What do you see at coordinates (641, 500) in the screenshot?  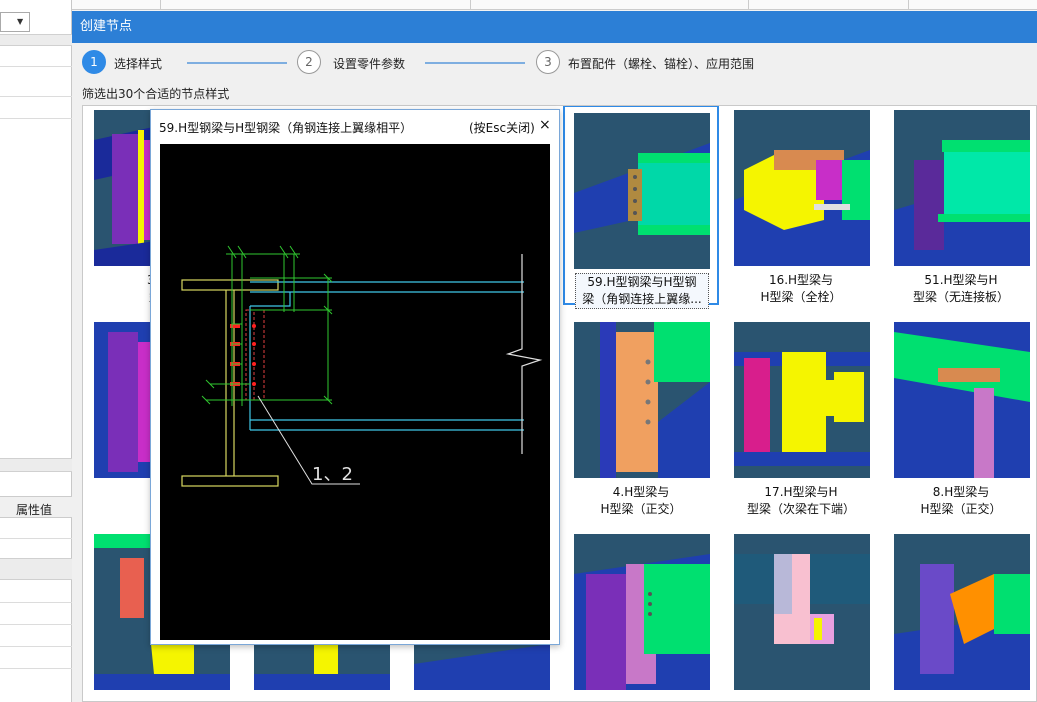 I see `node-caption: 4.H型梁与 H型梁（正交）` at bounding box center [641, 500].